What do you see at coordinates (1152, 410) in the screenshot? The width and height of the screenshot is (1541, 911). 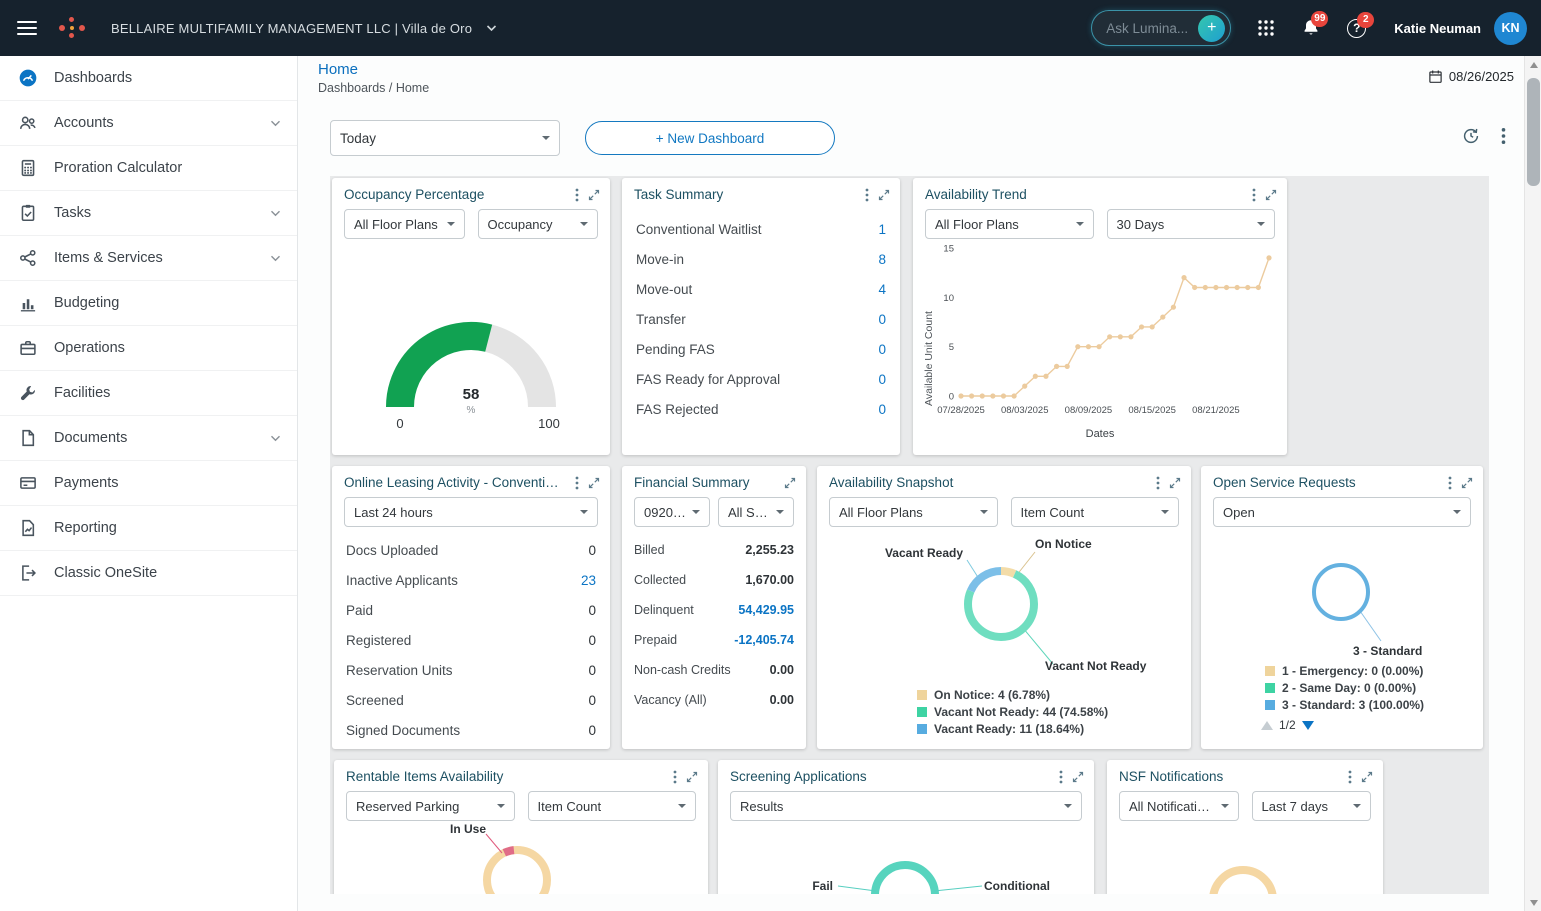 I see `svg-text: 08/15/2025` at bounding box center [1152, 410].